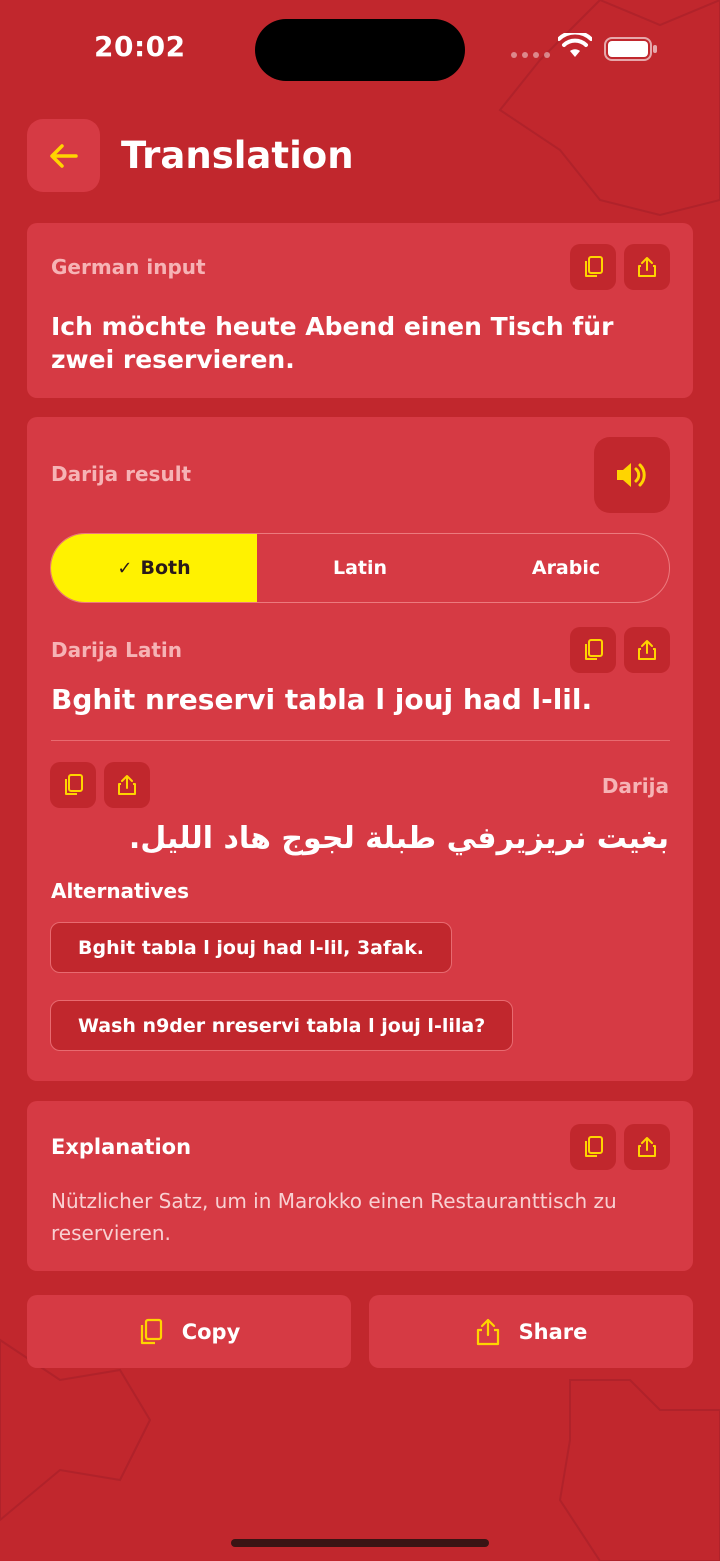 The image size is (720, 1561). I want to click on dynamic-island, so click(360, 50).